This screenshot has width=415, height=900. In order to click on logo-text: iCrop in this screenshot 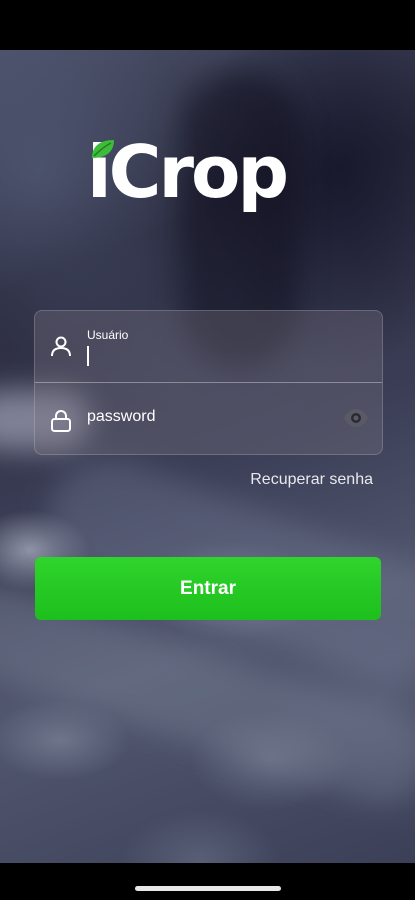, I will do `click(188, 172)`.